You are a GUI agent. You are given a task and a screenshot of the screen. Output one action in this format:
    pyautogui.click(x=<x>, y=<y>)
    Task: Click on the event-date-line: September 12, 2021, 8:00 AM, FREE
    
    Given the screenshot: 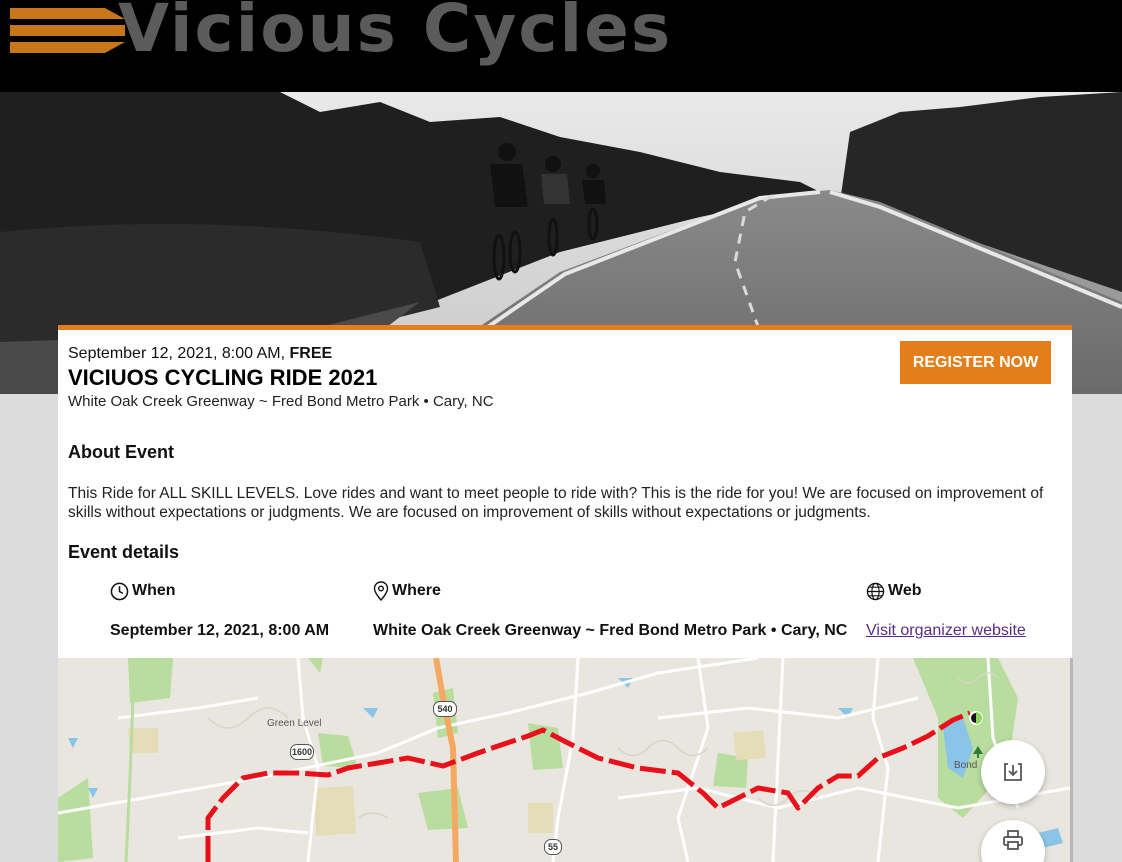 What is the action you would take?
    pyautogui.click(x=200, y=354)
    